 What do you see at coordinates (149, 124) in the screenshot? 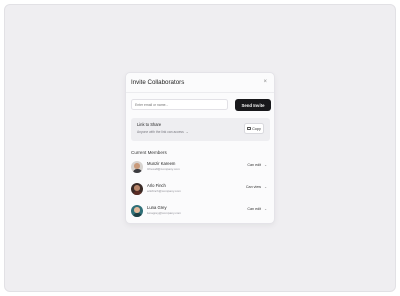
I see `share-label: Link to Share` at bounding box center [149, 124].